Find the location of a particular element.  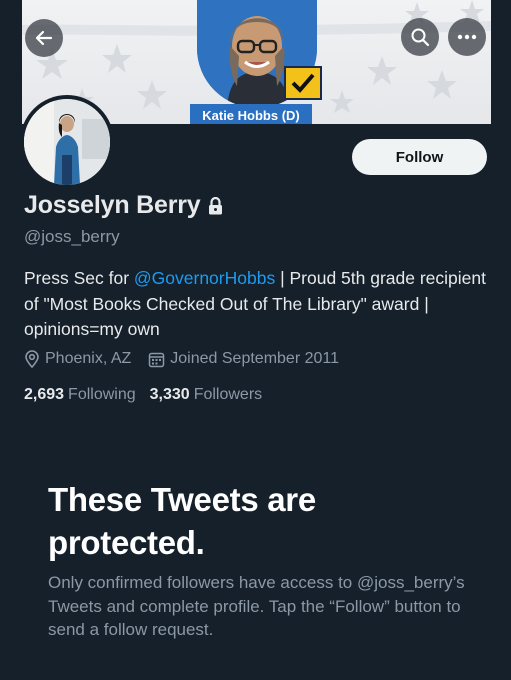

display-name-row: Josselyn Berry is located at coordinates (123, 205).